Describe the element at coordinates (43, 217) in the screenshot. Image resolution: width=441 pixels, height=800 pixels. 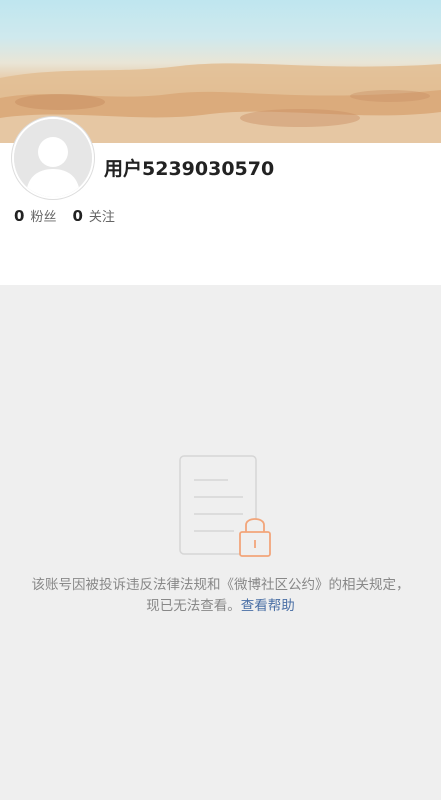
I see `fans-label: 粉丝` at that location.